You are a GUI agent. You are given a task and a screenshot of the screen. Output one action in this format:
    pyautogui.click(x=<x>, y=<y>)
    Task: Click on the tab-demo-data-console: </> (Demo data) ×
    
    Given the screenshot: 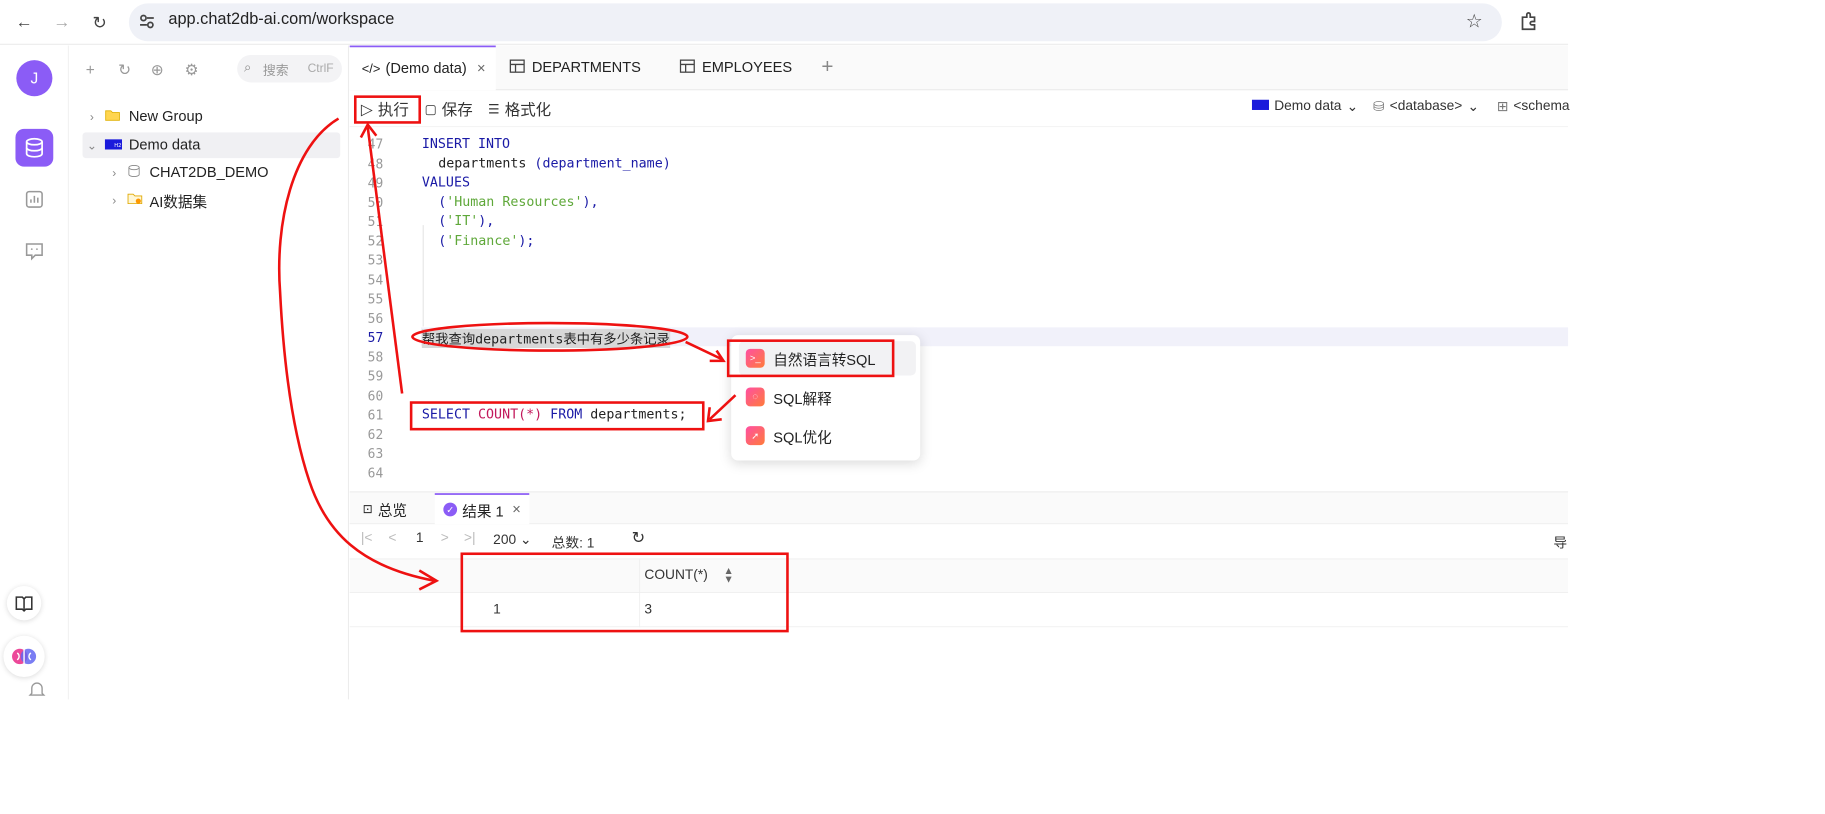 What is the action you would take?
    pyautogui.click(x=422, y=68)
    